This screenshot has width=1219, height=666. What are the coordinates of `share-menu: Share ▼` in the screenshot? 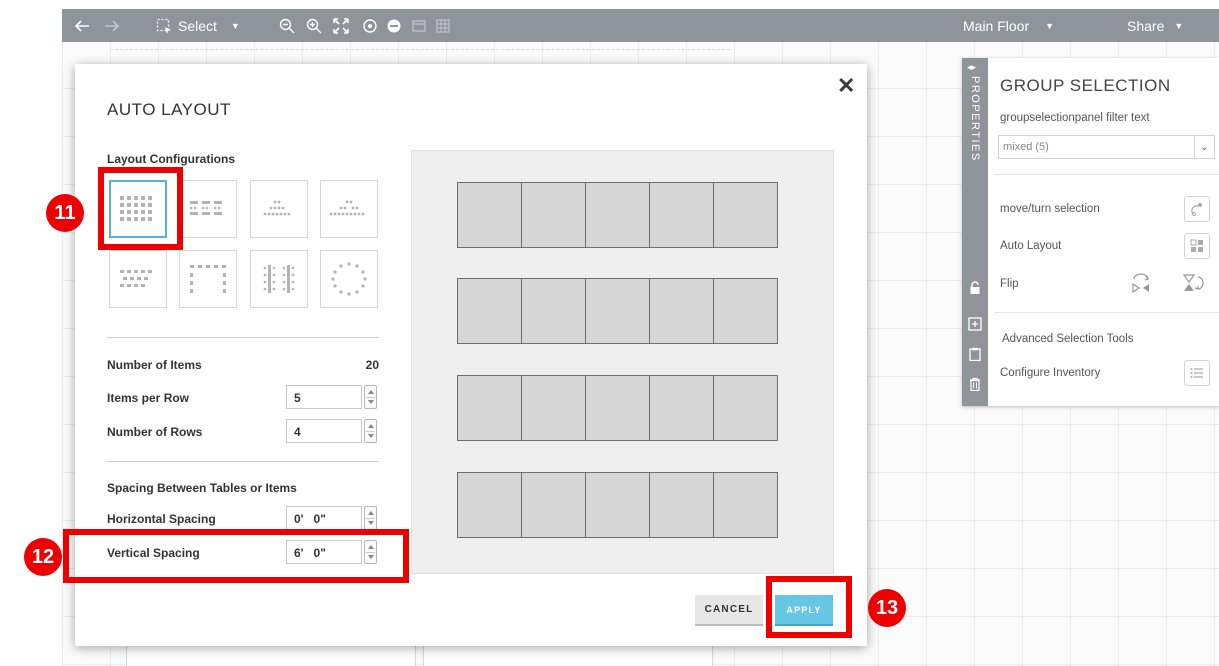 It's located at (1155, 25).